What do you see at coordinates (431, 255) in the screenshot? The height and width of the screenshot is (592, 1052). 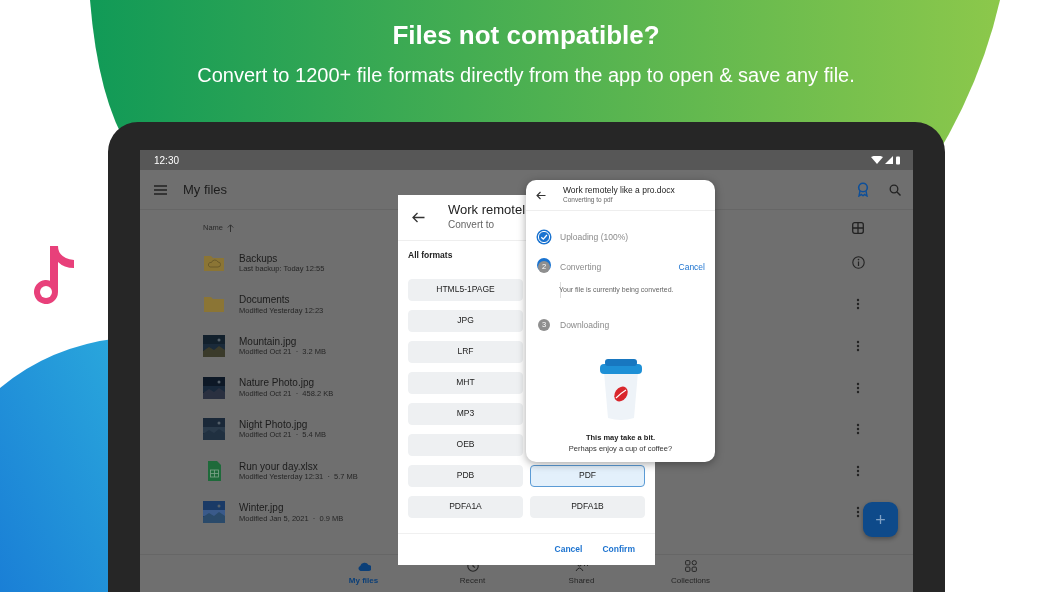 I see `section-label: All formats` at bounding box center [431, 255].